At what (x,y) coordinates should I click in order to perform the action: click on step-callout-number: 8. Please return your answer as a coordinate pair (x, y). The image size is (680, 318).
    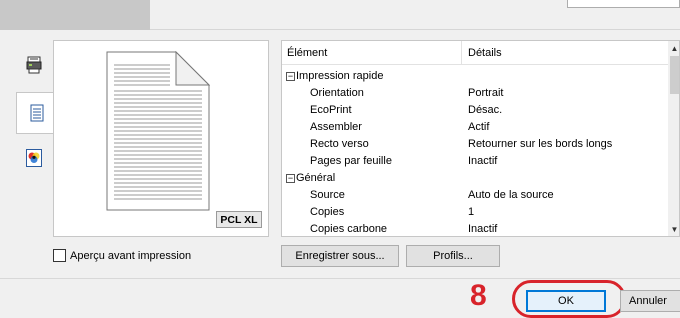
    Looking at the image, I should click on (478, 295).